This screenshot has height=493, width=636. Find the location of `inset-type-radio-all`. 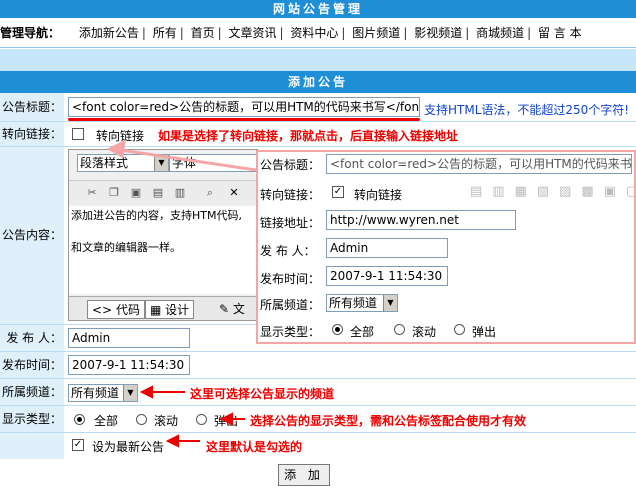

inset-type-radio-all is located at coordinates (337, 329).